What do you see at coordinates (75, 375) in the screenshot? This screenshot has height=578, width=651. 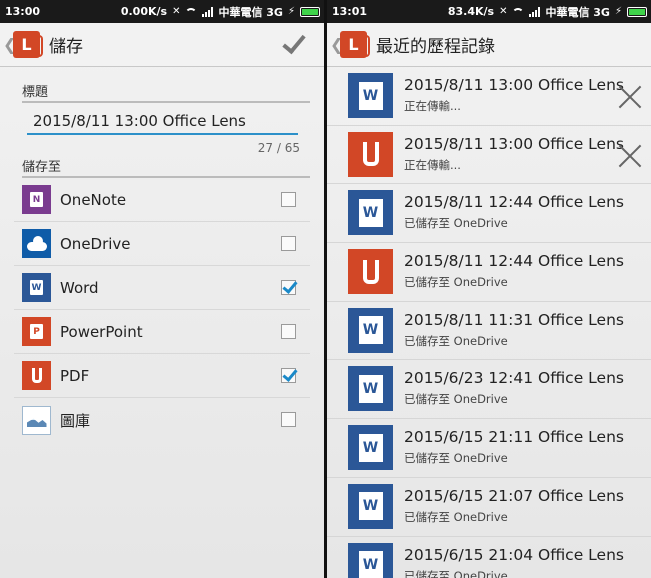 I see `destination-label: PDF` at bounding box center [75, 375].